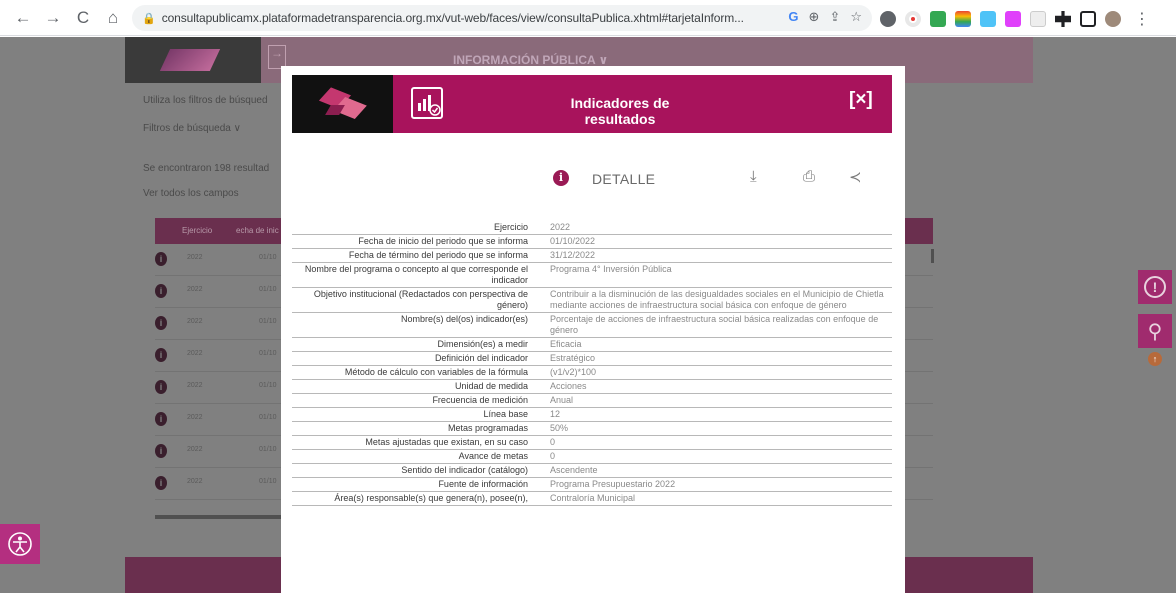  What do you see at coordinates (592, 401) in the screenshot?
I see `detail-row: Frecuencia de medición Anual` at bounding box center [592, 401].